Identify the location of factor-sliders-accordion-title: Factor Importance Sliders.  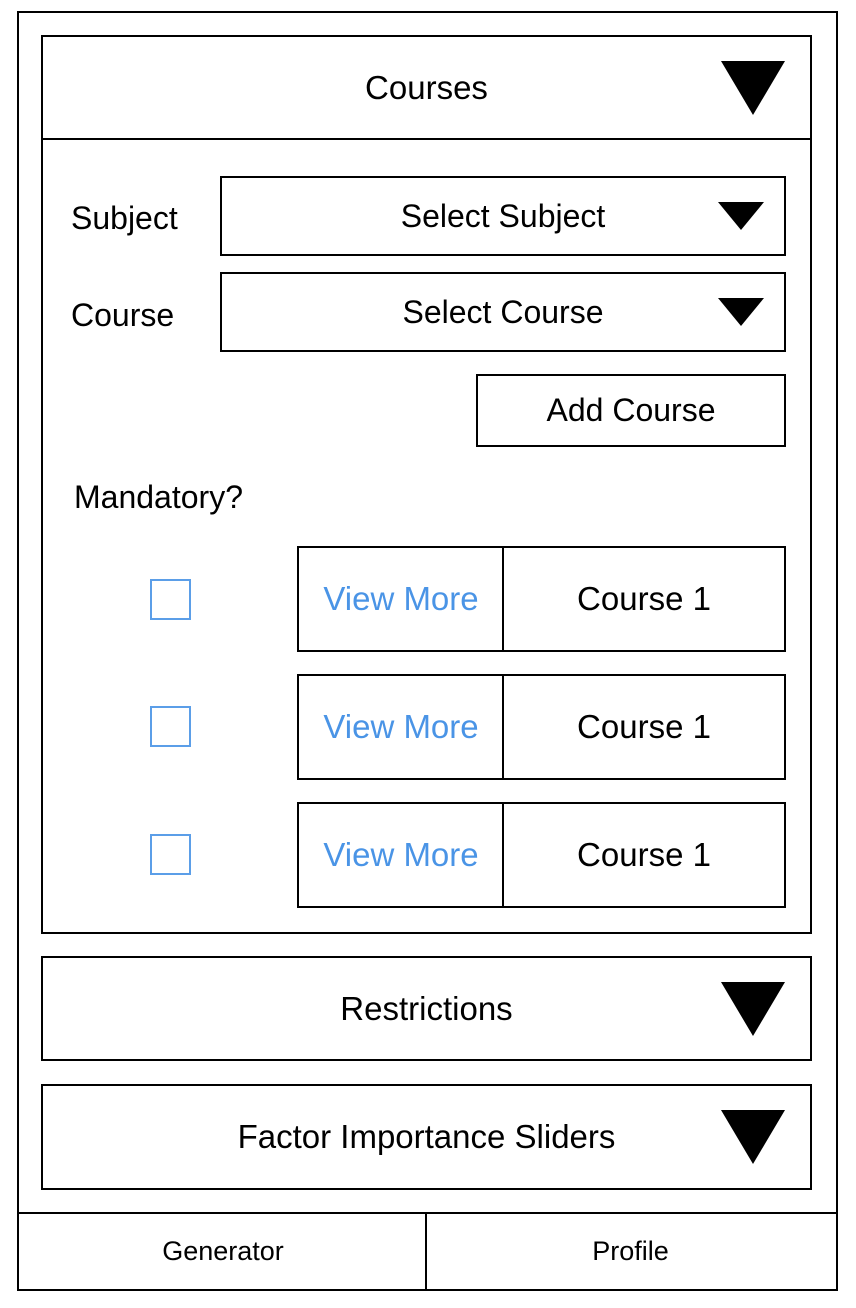
(426, 1136).